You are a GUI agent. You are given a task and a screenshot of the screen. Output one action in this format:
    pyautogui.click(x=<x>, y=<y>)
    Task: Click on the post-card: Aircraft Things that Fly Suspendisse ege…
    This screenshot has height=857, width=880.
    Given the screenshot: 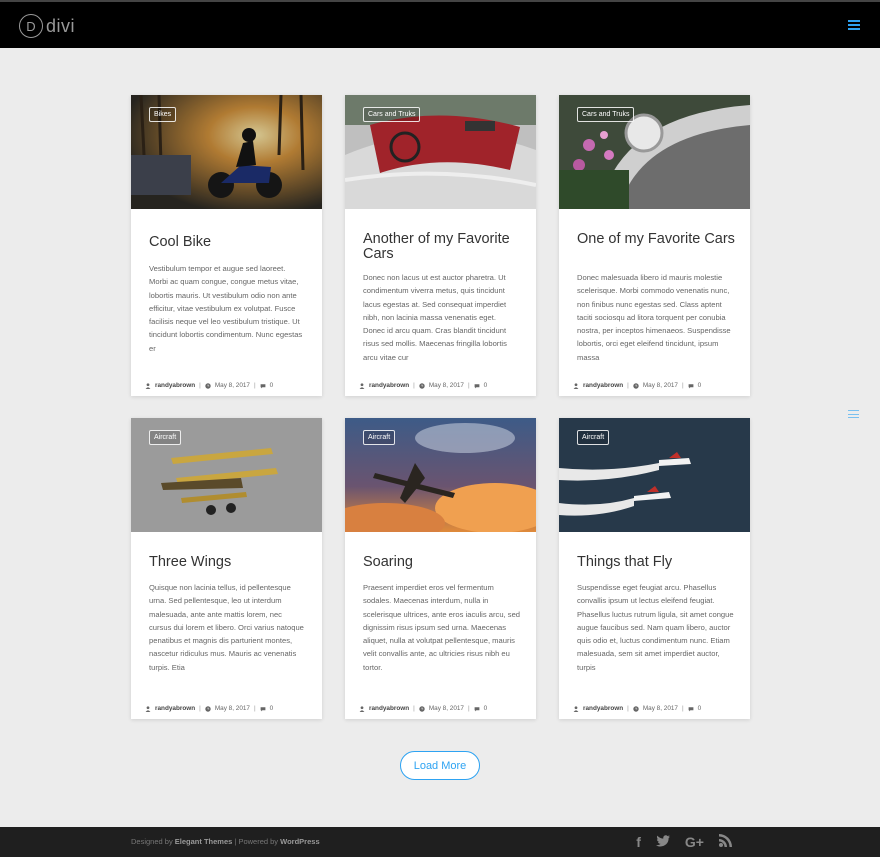 What is the action you would take?
    pyautogui.click(x=654, y=568)
    